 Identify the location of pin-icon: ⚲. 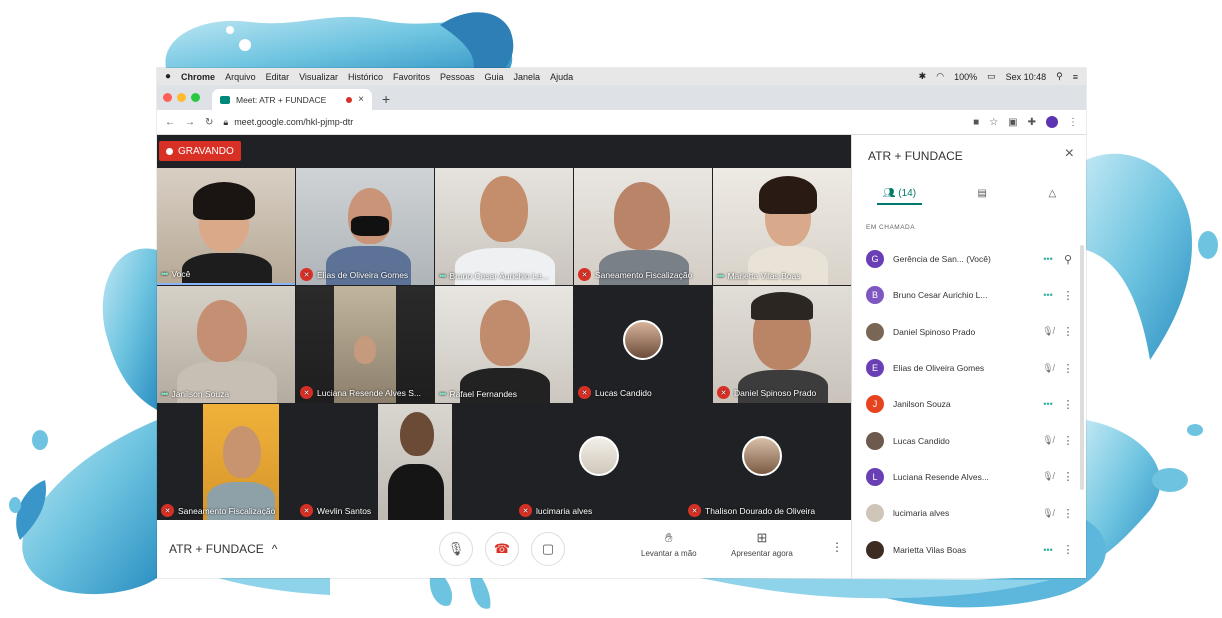
(1068, 259).